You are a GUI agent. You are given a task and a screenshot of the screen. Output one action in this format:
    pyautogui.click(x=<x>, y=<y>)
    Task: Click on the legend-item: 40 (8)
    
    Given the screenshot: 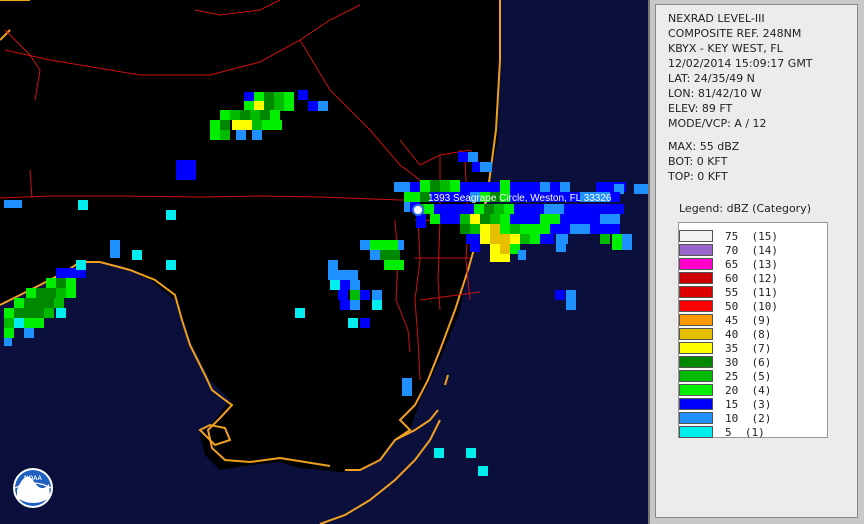 What is the action you would take?
    pyautogui.click(x=725, y=334)
    